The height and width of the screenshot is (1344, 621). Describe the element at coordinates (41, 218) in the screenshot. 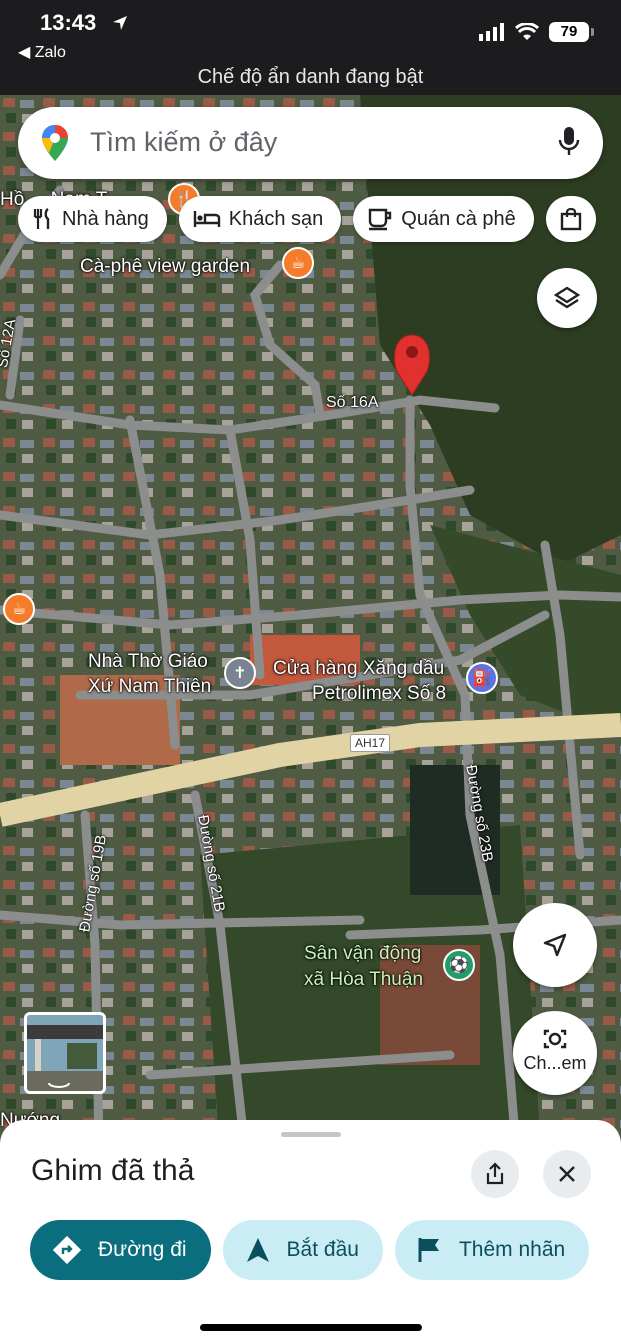

I see `restaurant-icon` at that location.